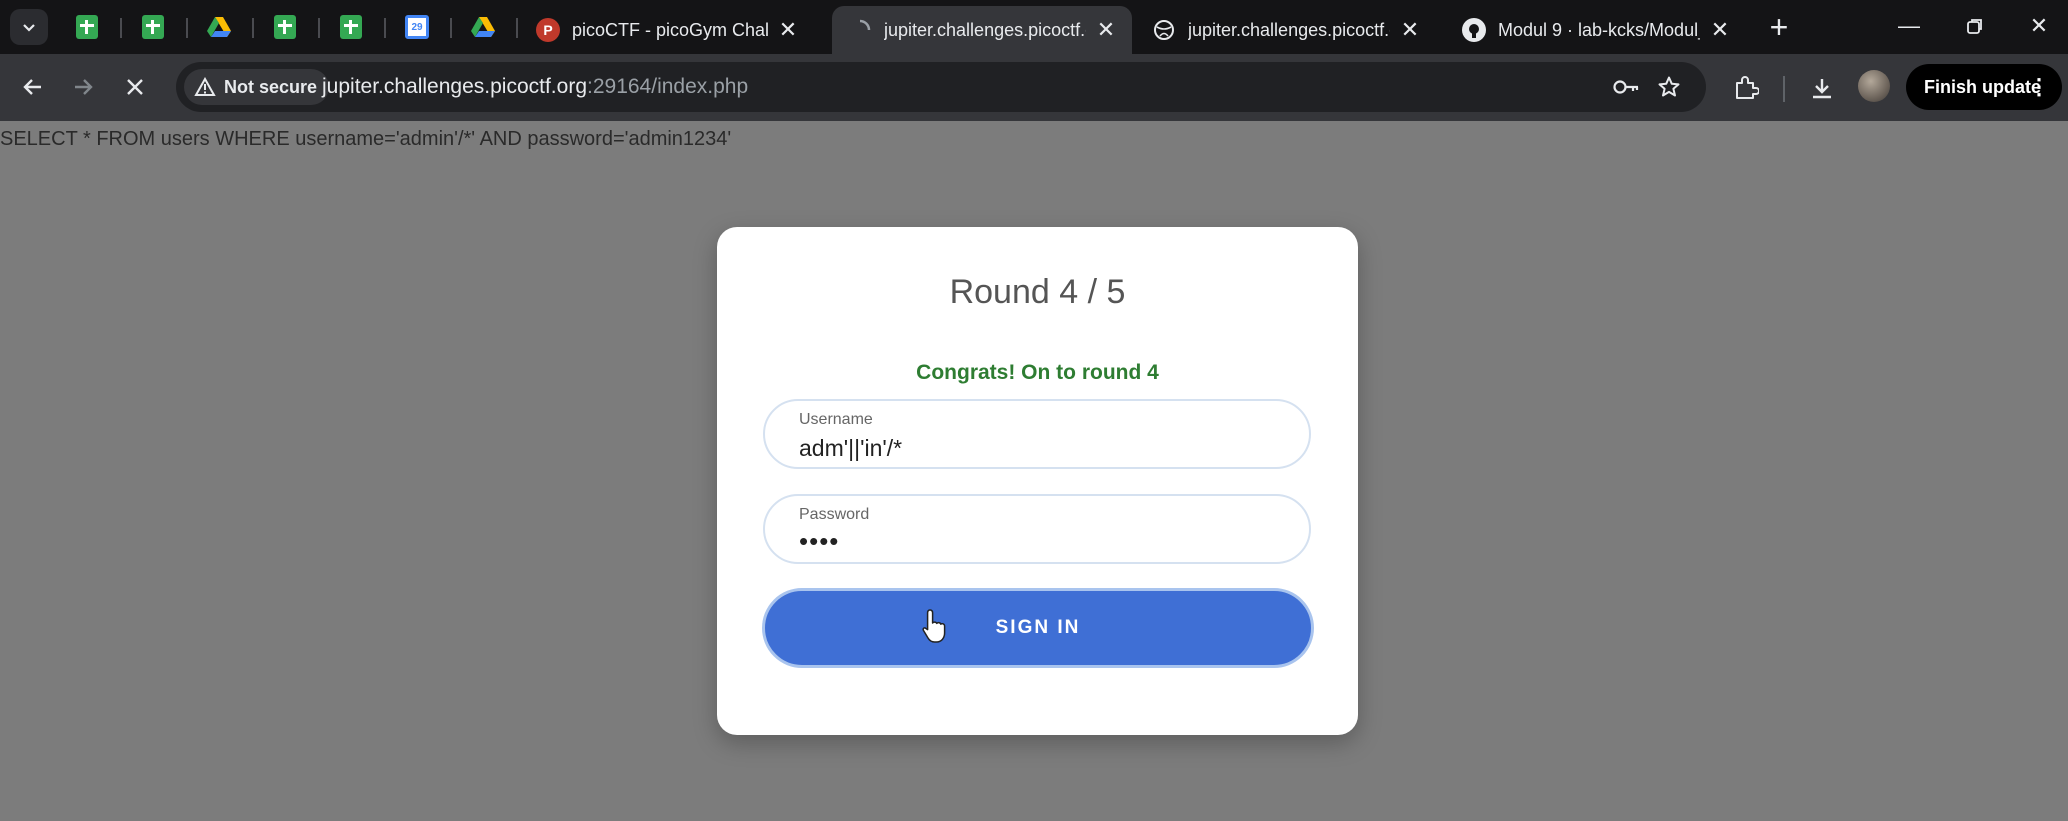 The height and width of the screenshot is (821, 2068). Describe the element at coordinates (1037, 434) in the screenshot. I see `username-field: Username adm'||'in'/*` at that location.